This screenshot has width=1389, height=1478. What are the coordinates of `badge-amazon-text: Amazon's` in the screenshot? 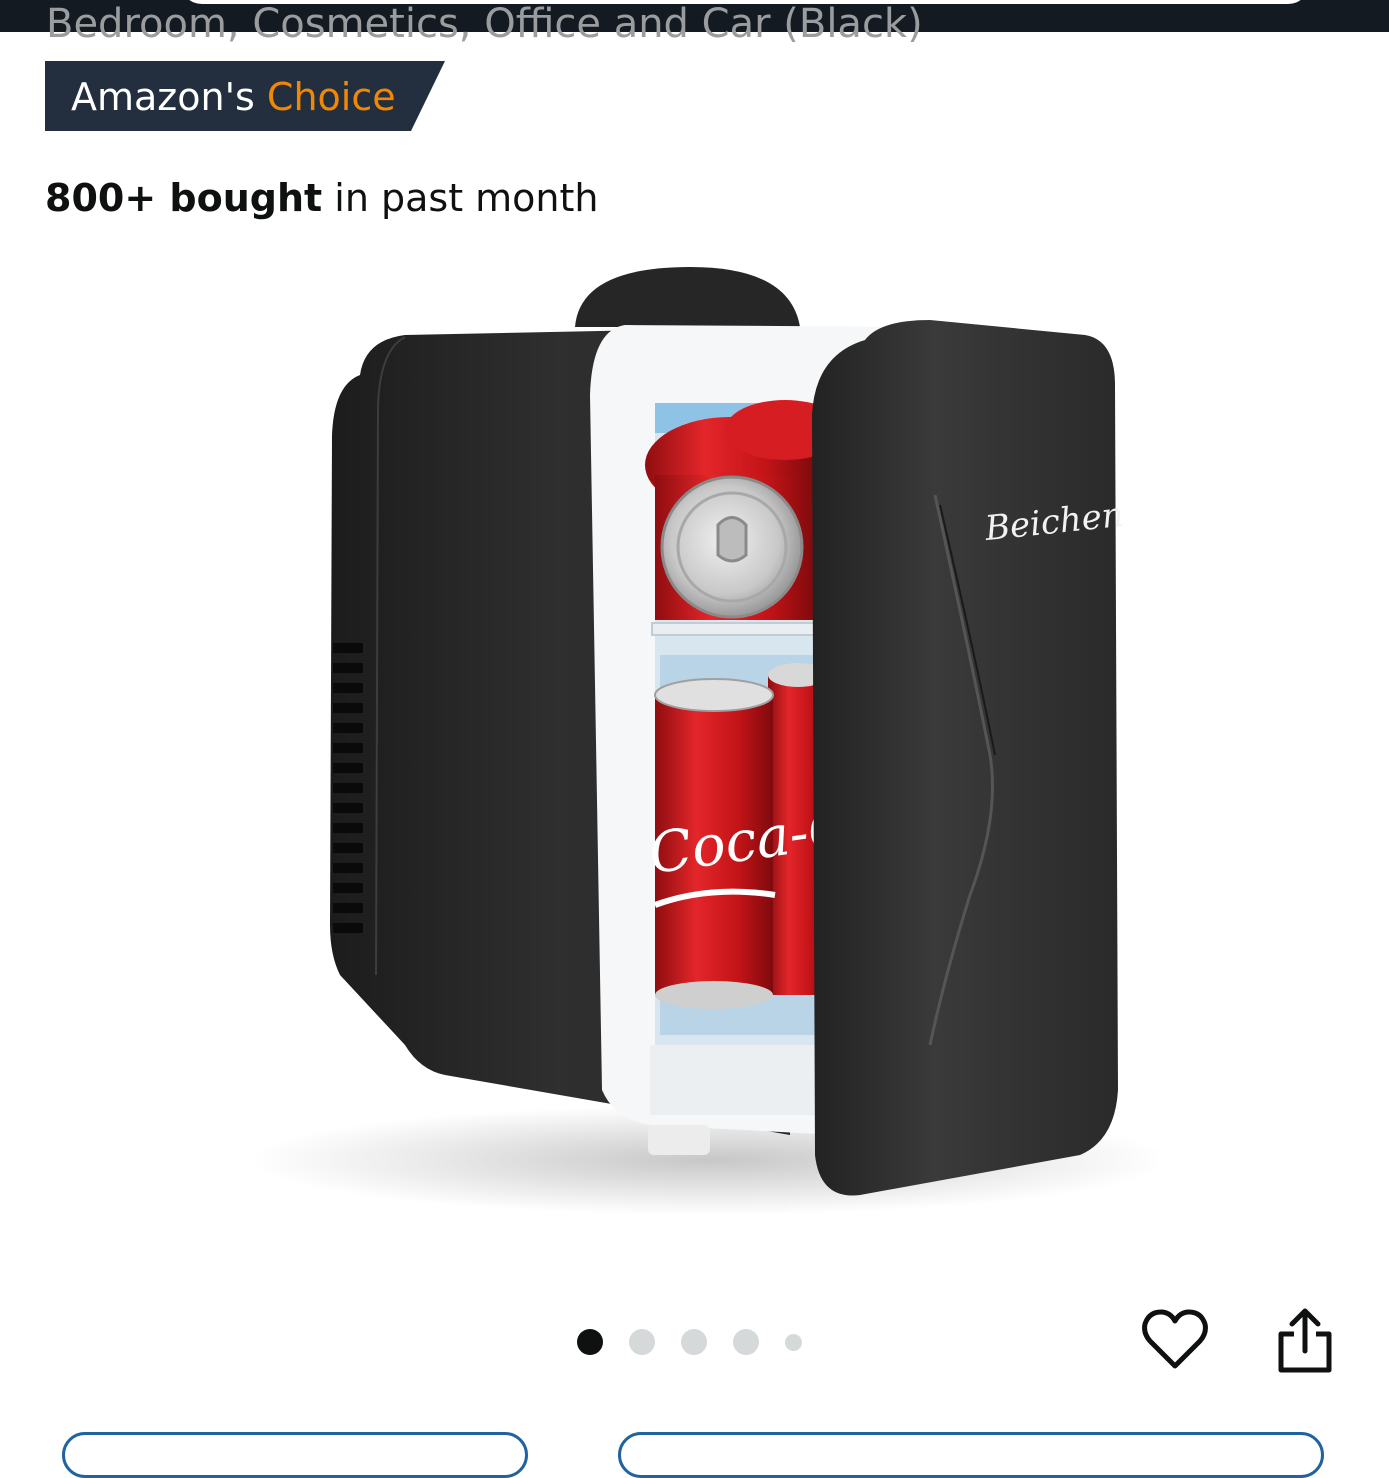 It's located at (163, 97).